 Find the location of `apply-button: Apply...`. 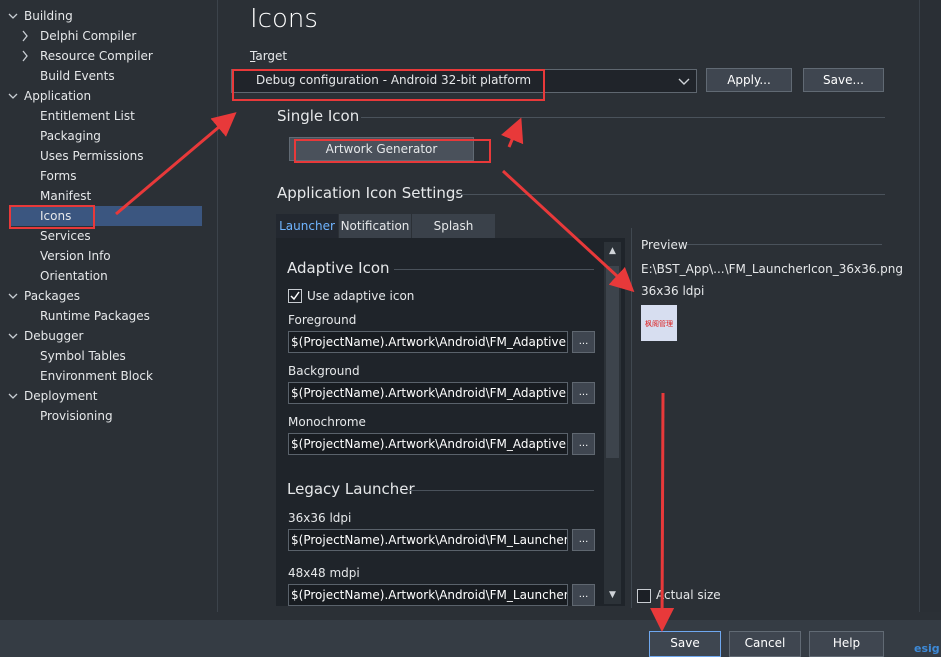

apply-button: Apply... is located at coordinates (749, 80).